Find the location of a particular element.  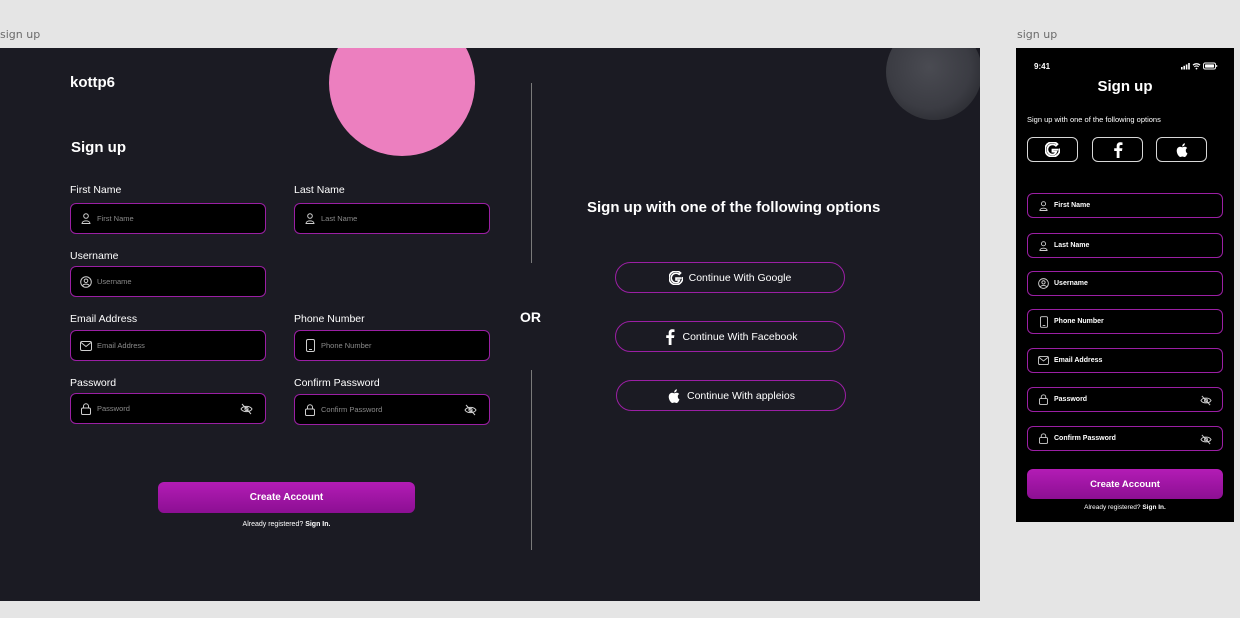

sign-in-link: Sign In. is located at coordinates (317, 524).